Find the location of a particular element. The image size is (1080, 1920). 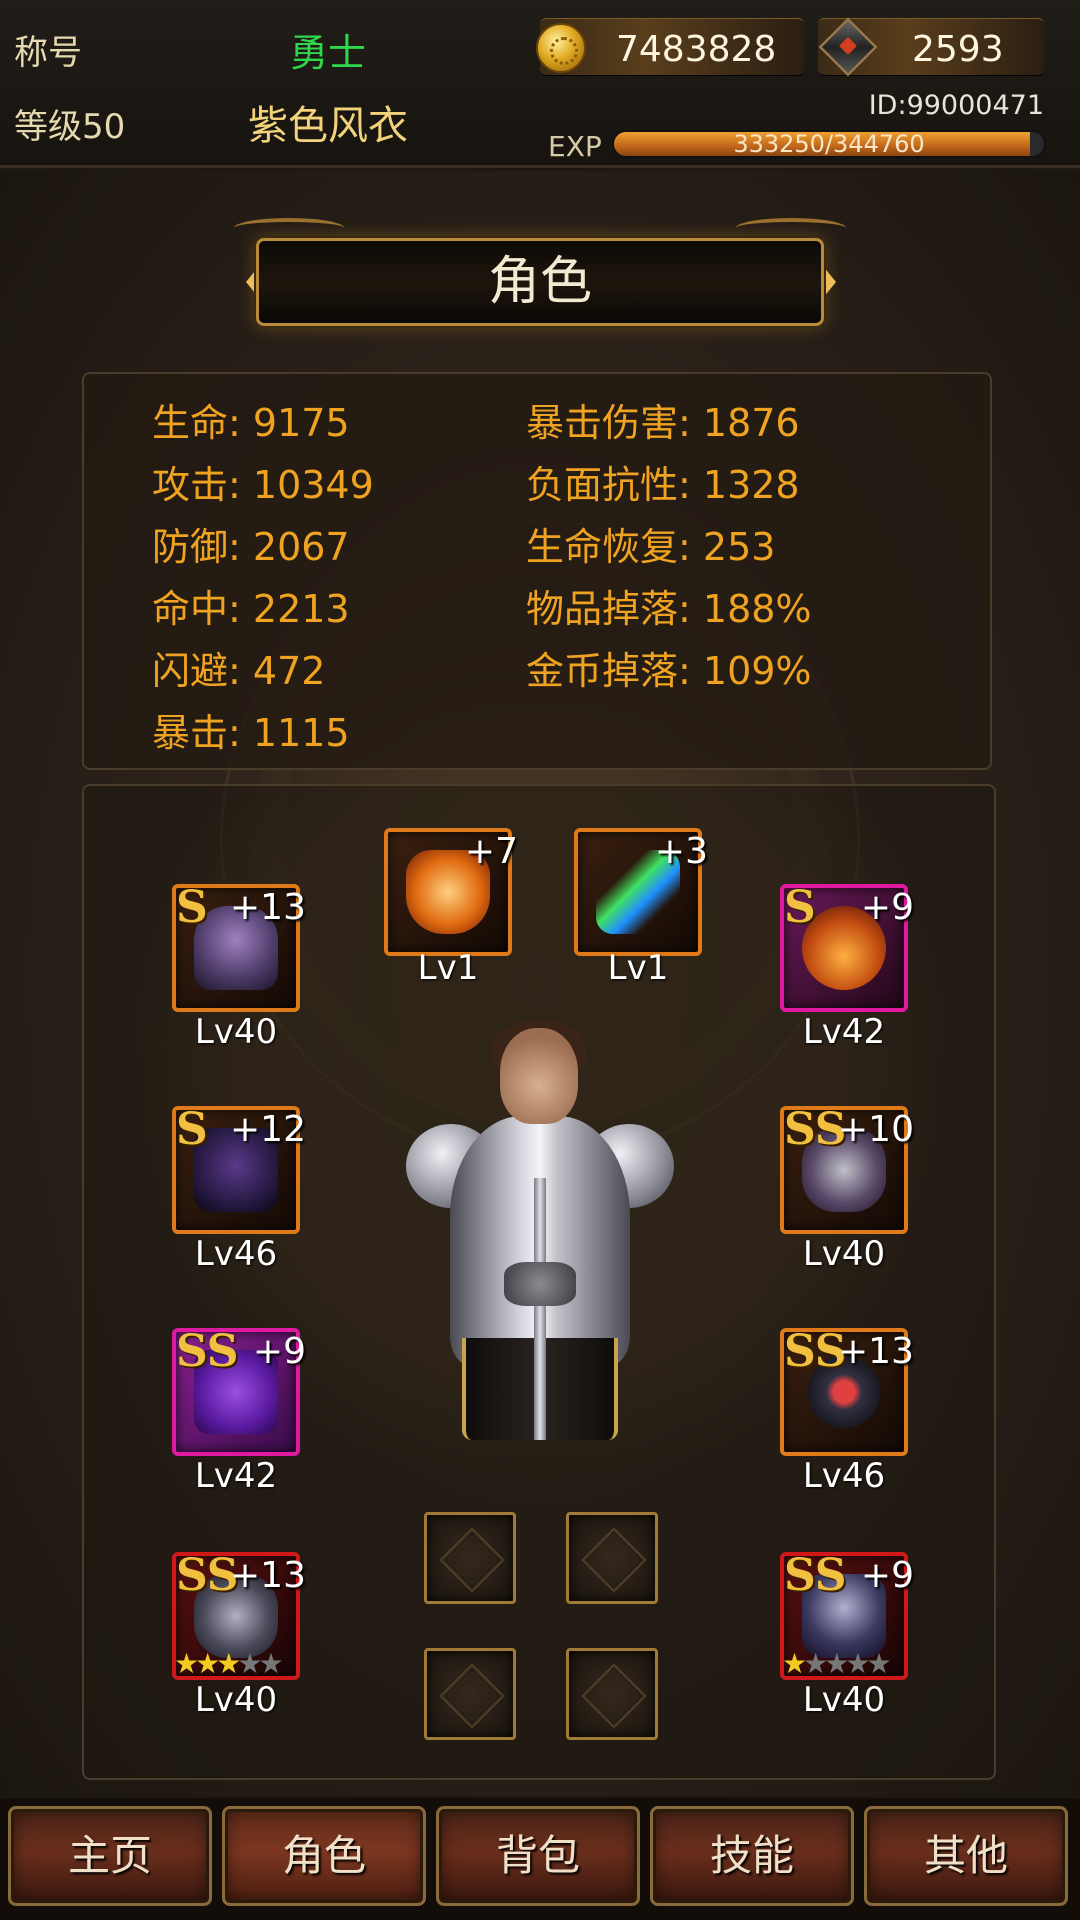

title-value: 勇士 is located at coordinates (328, 53).